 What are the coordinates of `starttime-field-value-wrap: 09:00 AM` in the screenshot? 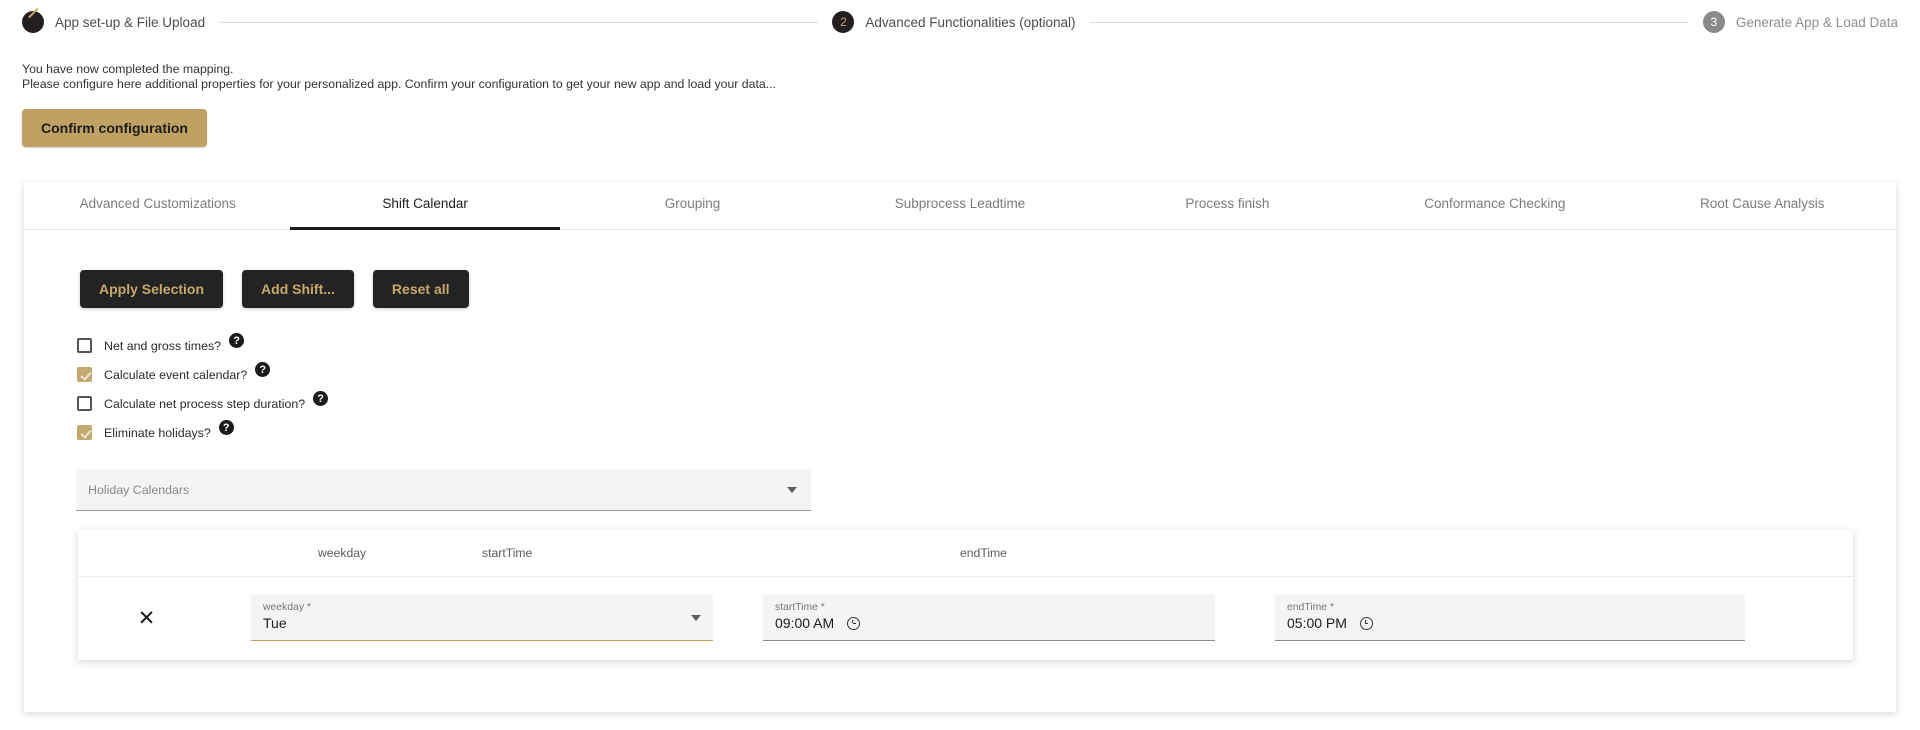 It's located at (990, 623).